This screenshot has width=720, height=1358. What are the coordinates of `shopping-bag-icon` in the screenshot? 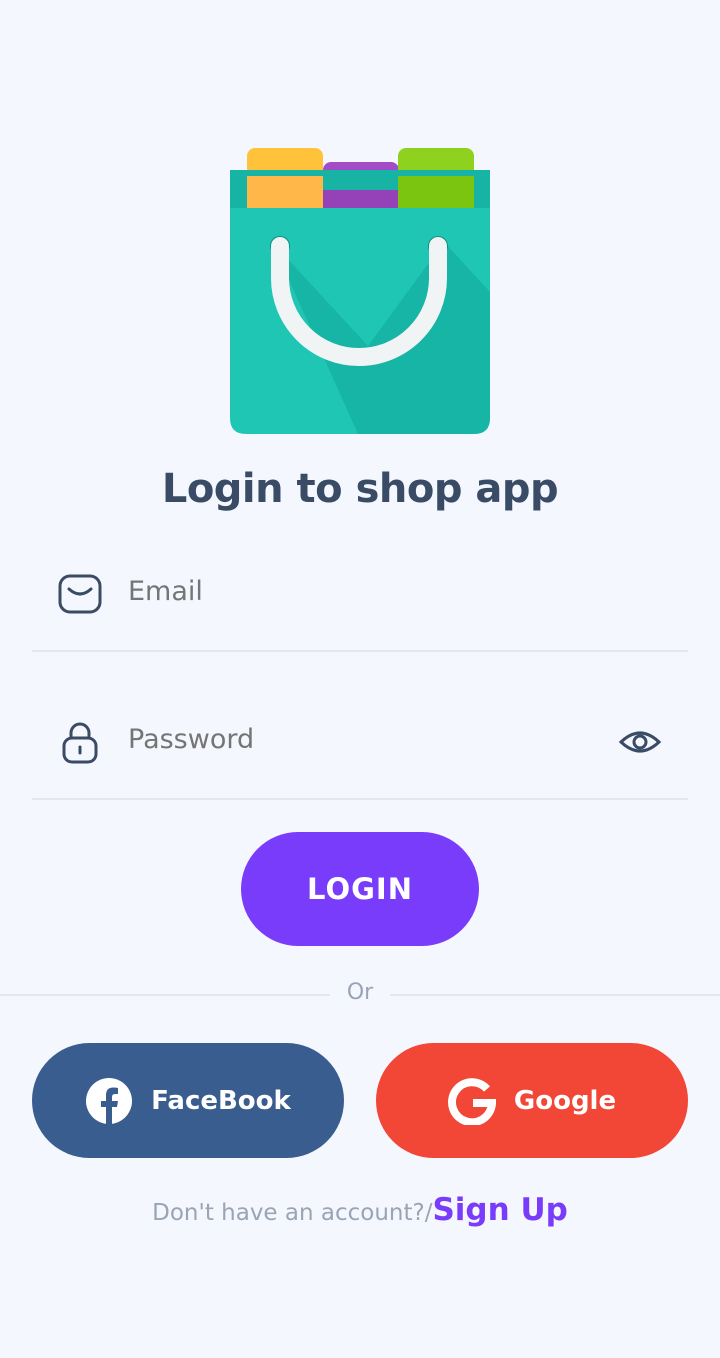 It's located at (360, 291).